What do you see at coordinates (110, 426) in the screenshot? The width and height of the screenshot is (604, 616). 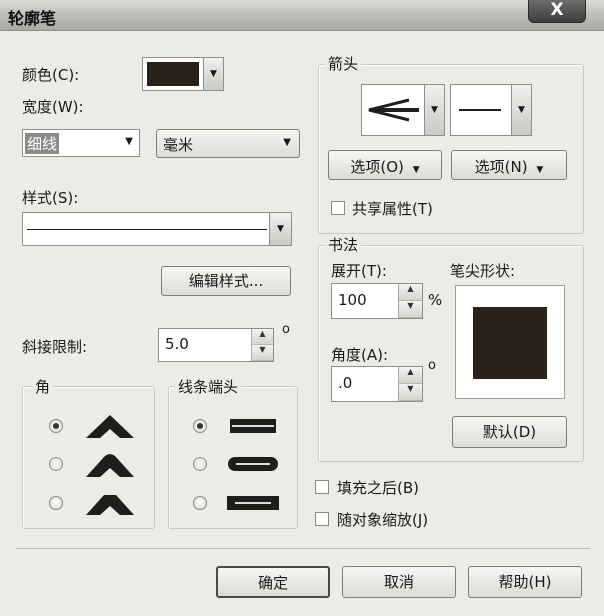 I see `miter-corner-icon` at bounding box center [110, 426].